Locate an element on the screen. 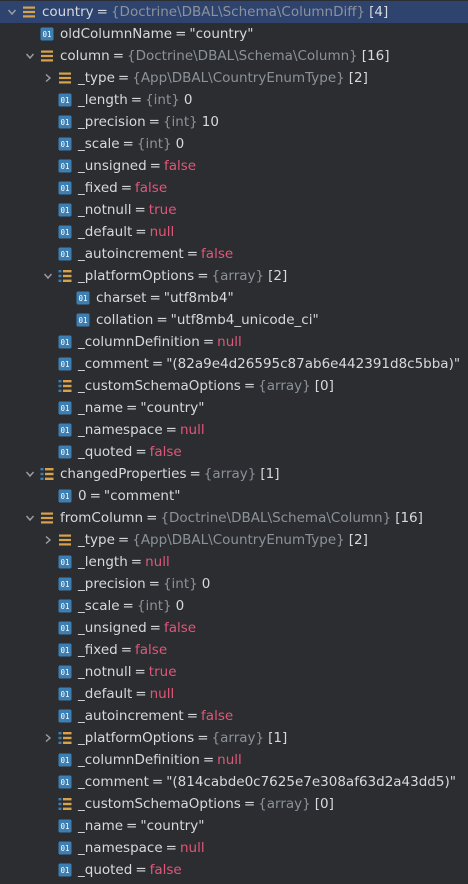 The image size is (468, 884). tree-row-13: 01 charset = "utf8mb4" is located at coordinates (234, 298).